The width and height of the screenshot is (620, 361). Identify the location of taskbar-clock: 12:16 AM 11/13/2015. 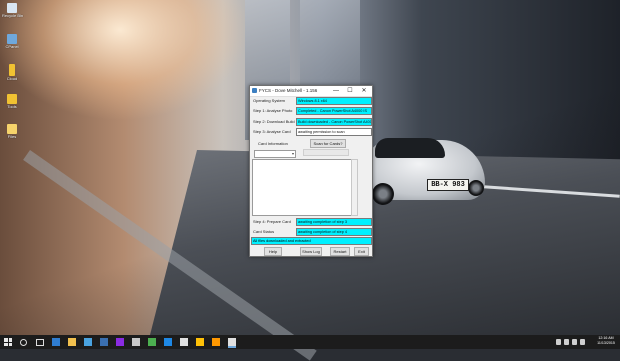
(606, 341).